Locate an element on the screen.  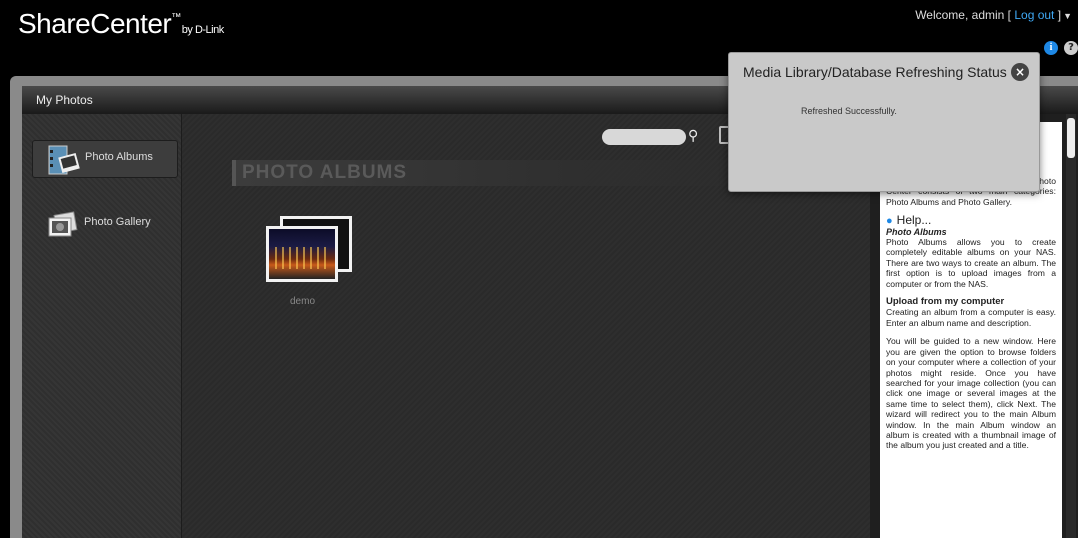
album-tile: demo is located at coordinates (310, 266).